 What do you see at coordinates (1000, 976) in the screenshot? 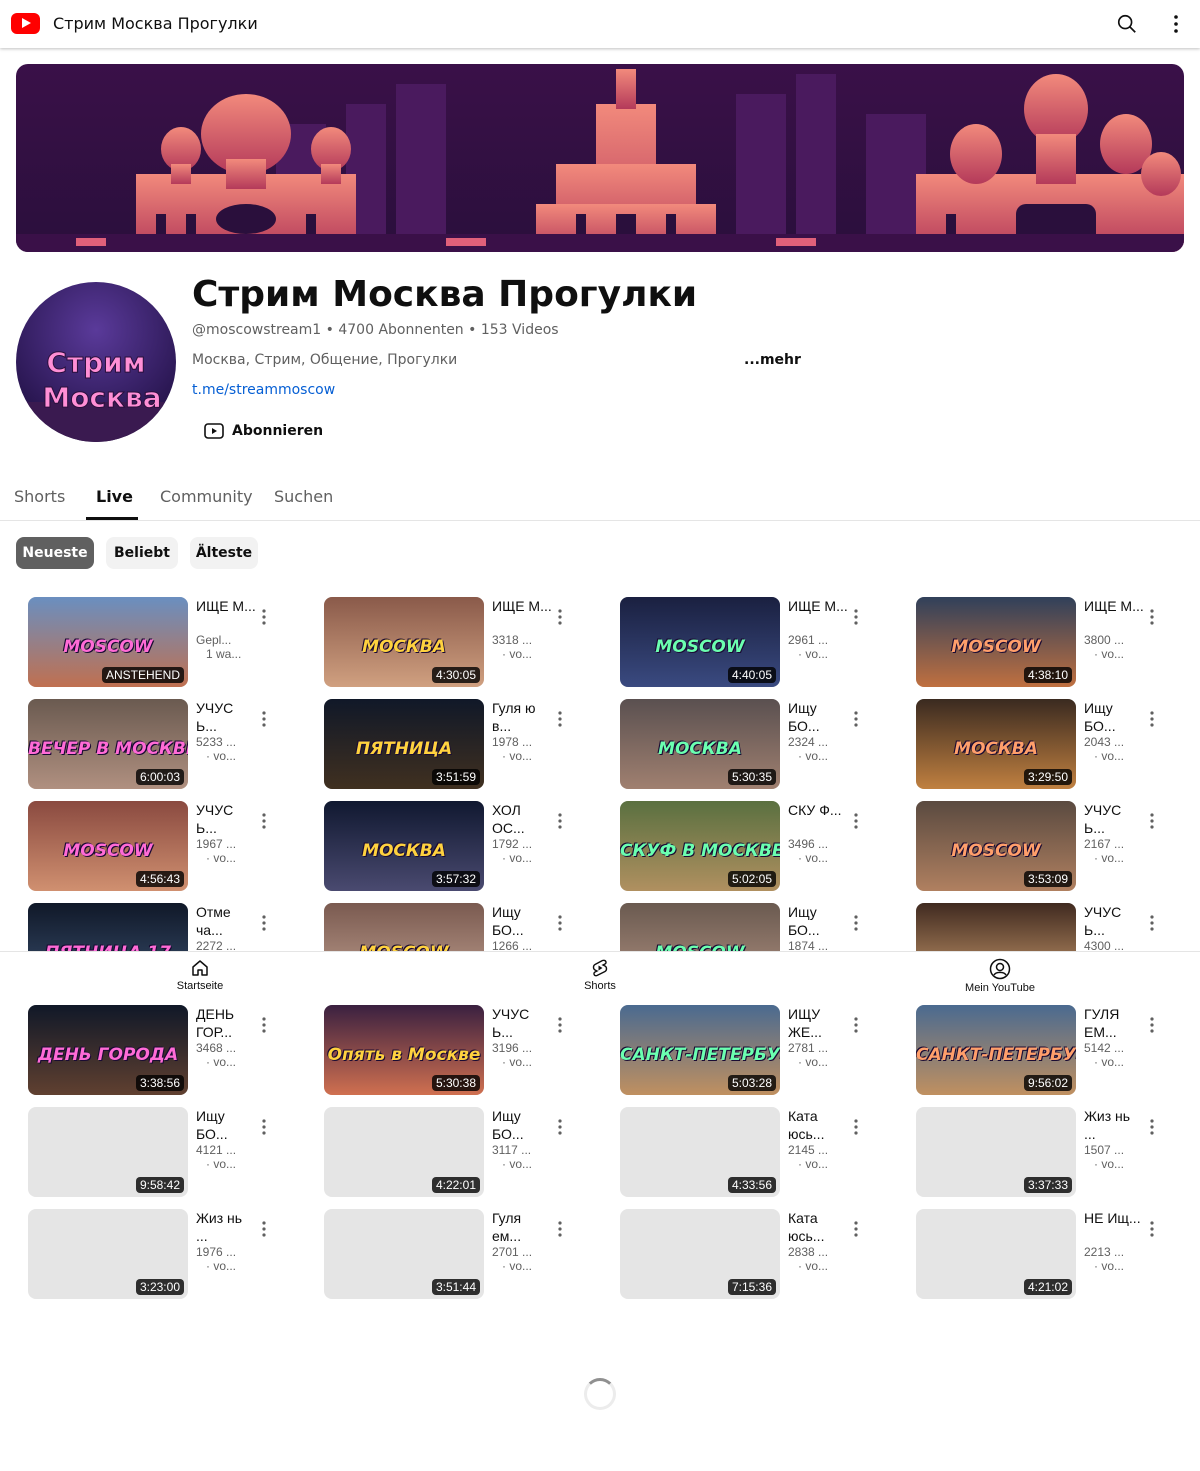
I see `nav-my-youtube: Mein YouTube` at bounding box center [1000, 976].